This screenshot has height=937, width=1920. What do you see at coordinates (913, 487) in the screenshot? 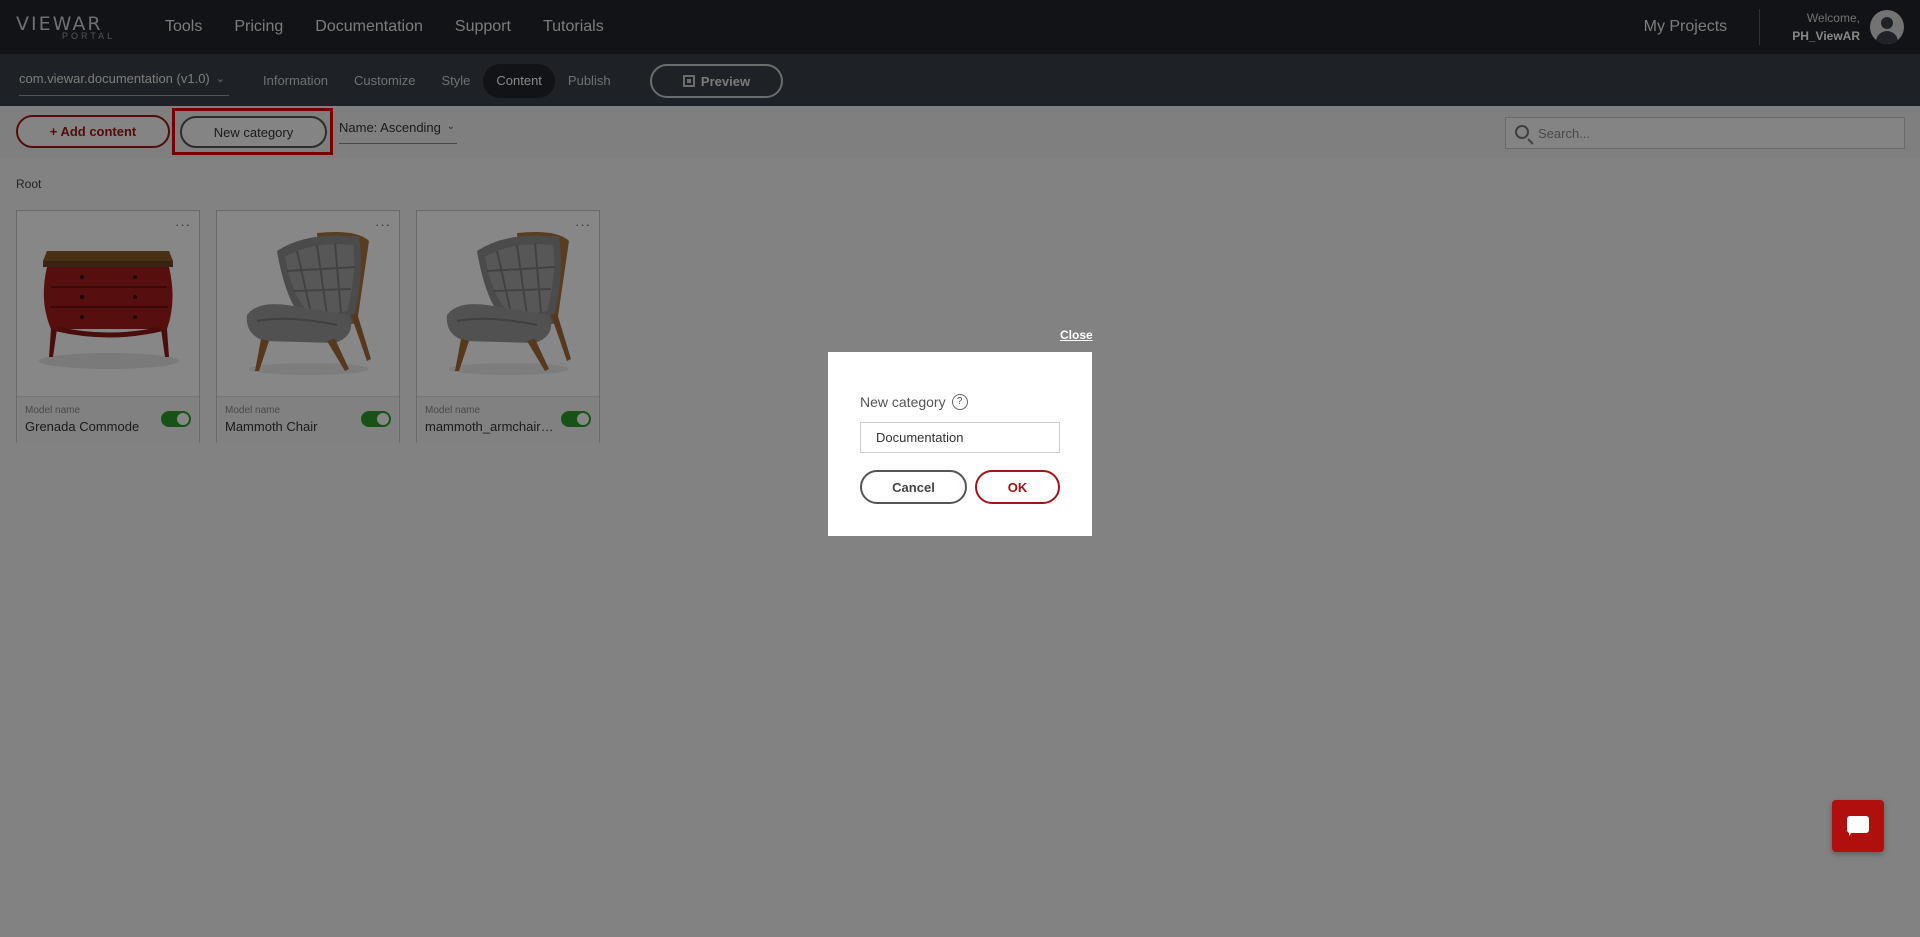
I see `cancel-button: Cancel` at bounding box center [913, 487].